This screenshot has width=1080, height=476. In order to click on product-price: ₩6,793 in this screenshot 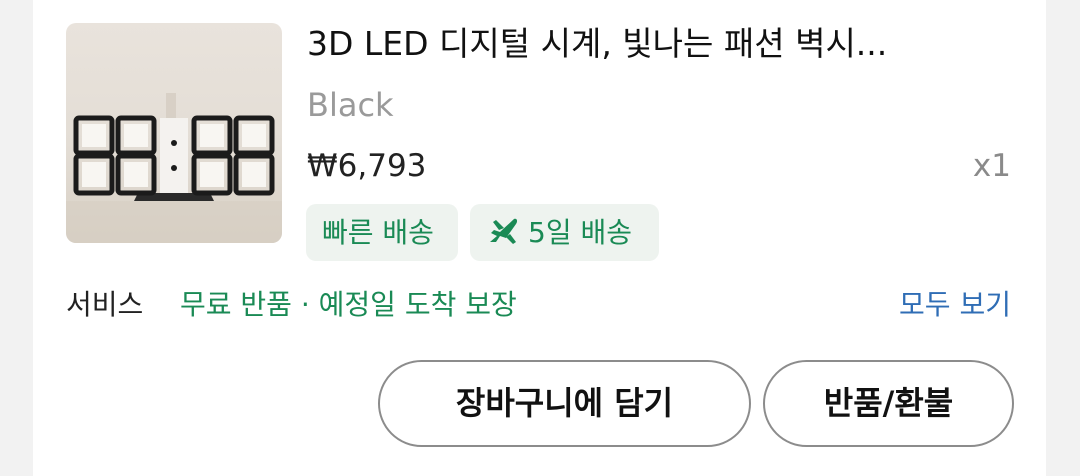, I will do `click(367, 166)`.